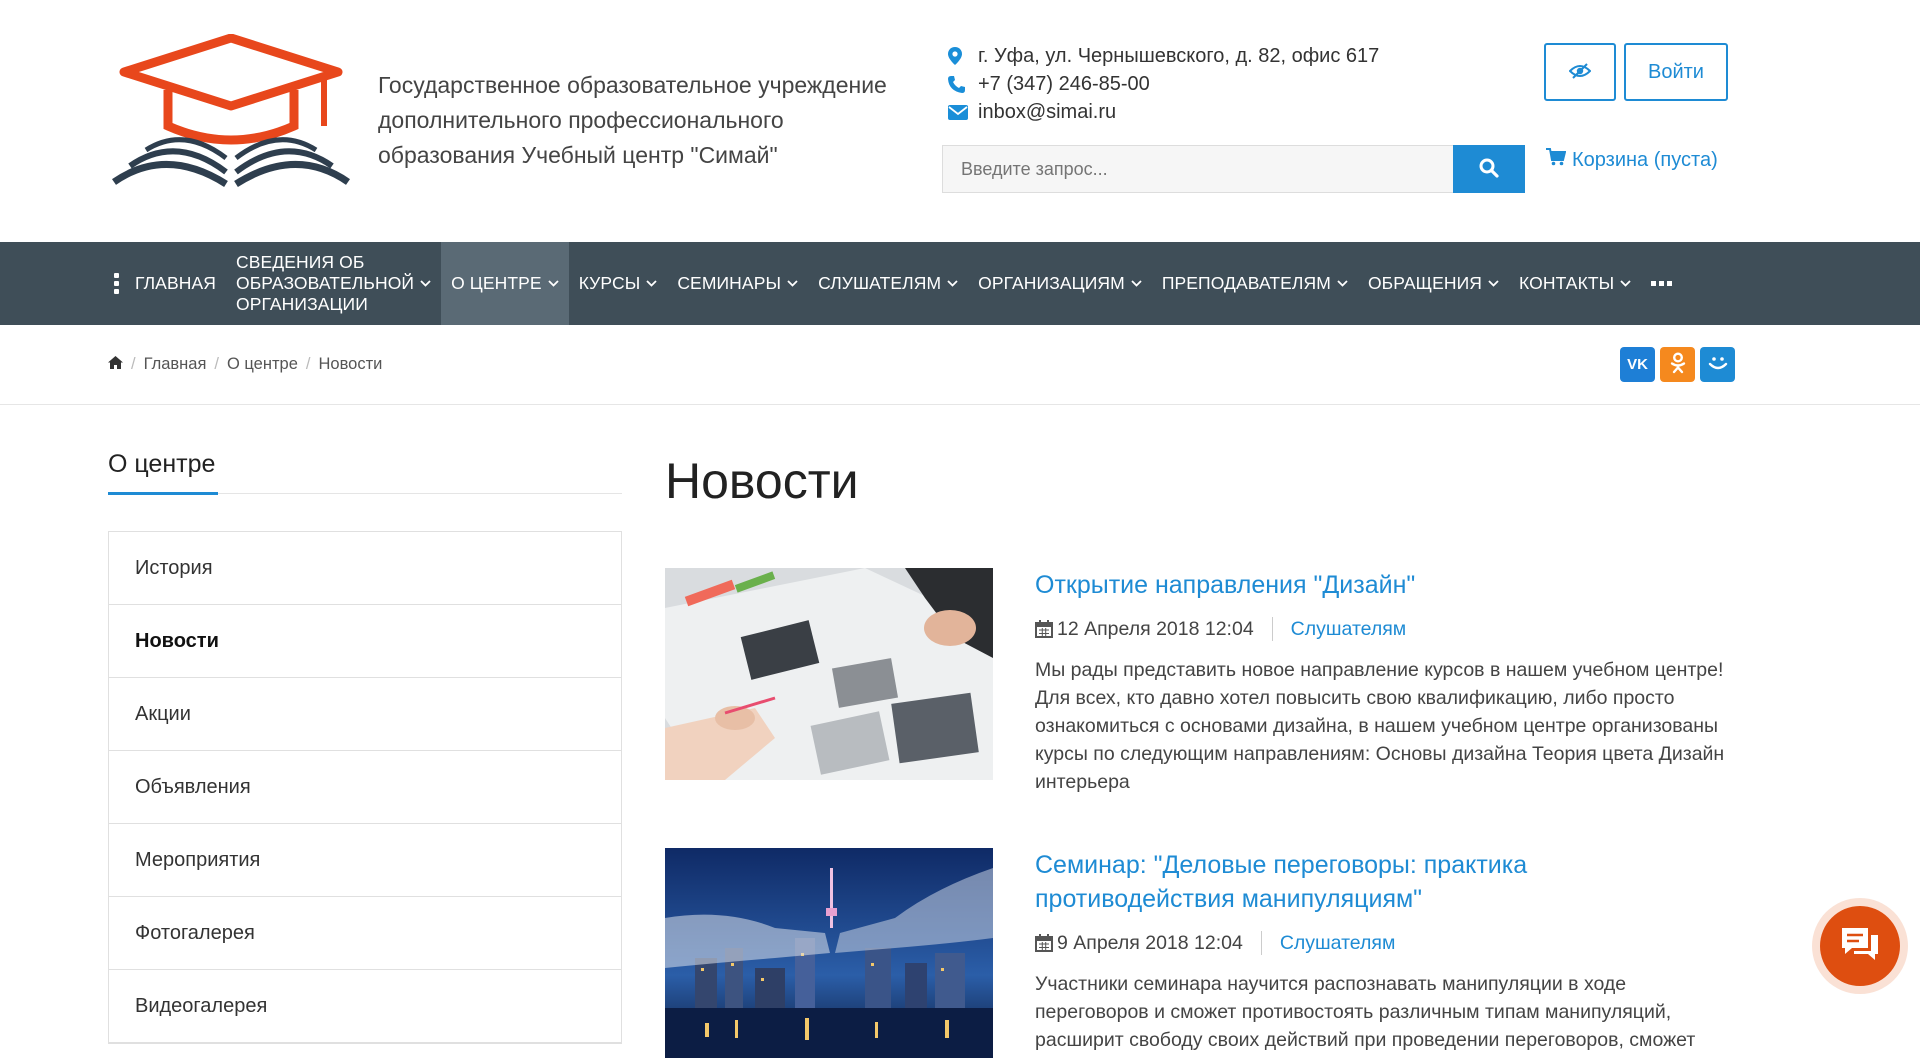 This screenshot has width=1920, height=1058. I want to click on news-date: 12 Апреля 2018 12:04, so click(1155, 628).